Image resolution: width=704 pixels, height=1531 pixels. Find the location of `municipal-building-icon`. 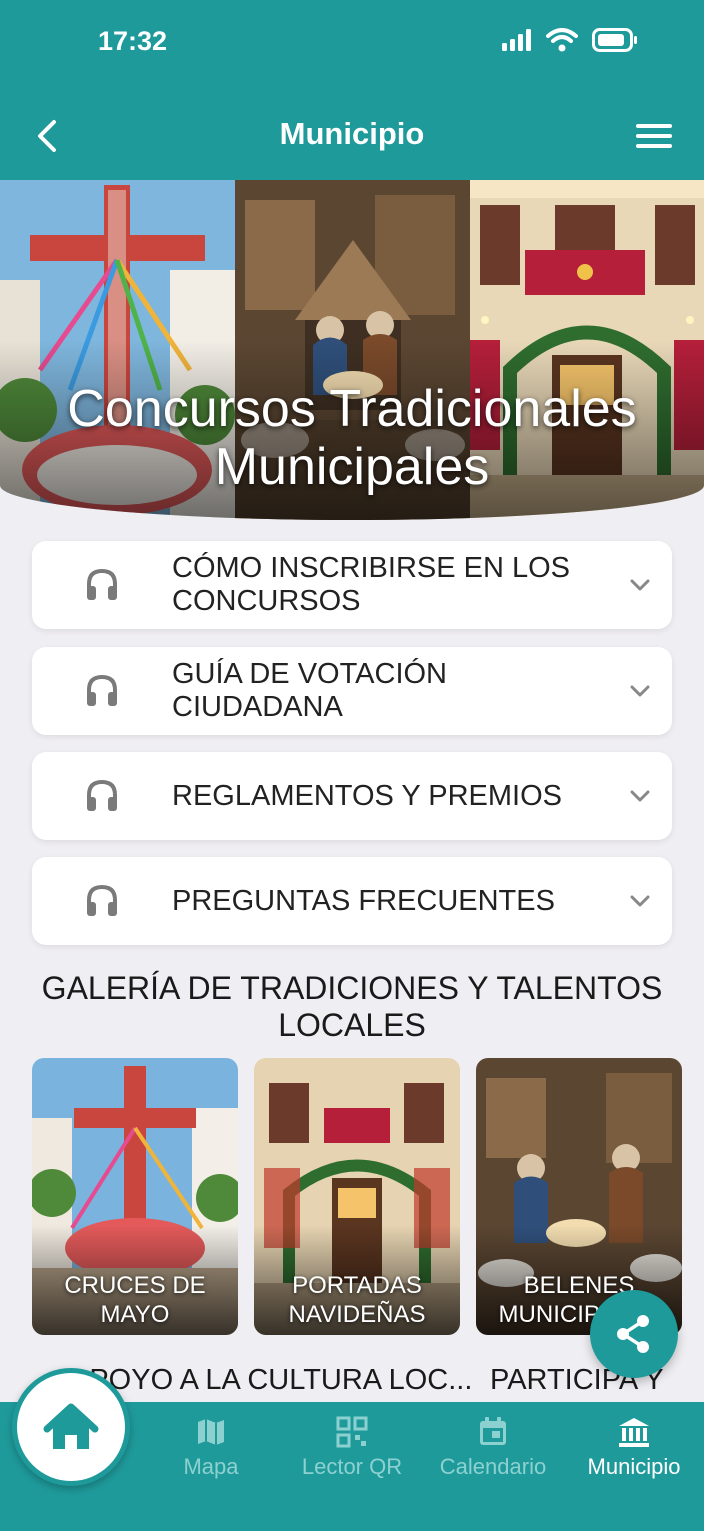

municipal-building-icon is located at coordinates (634, 1432).